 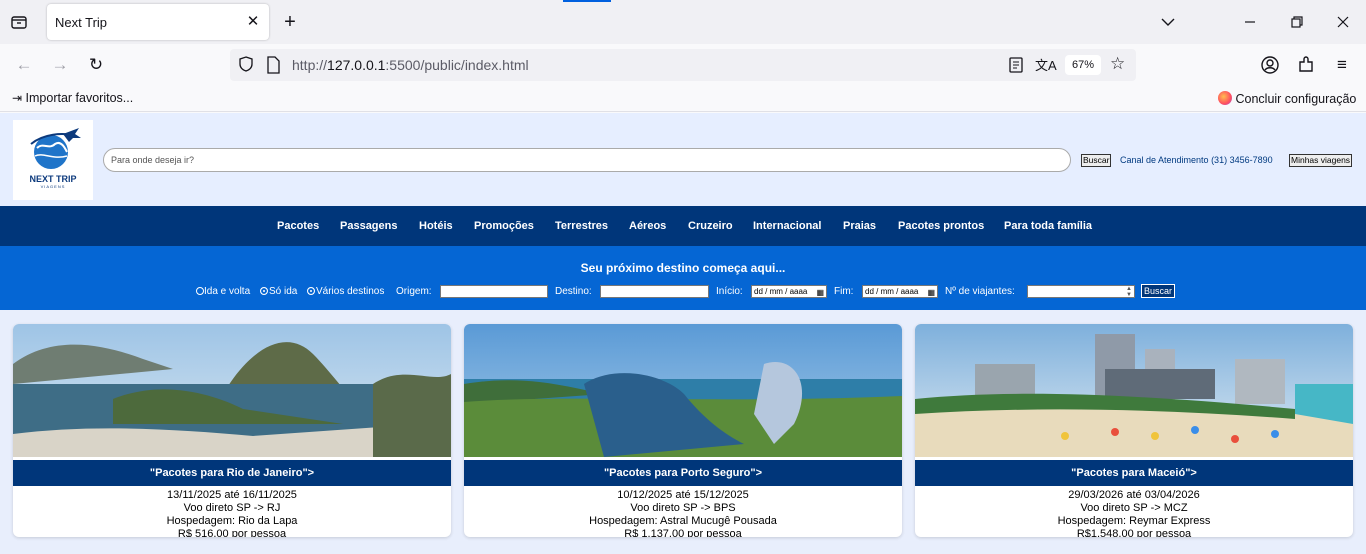 I want to click on card-price: R$ 1.137,00 por pessoa, so click(x=683, y=532).